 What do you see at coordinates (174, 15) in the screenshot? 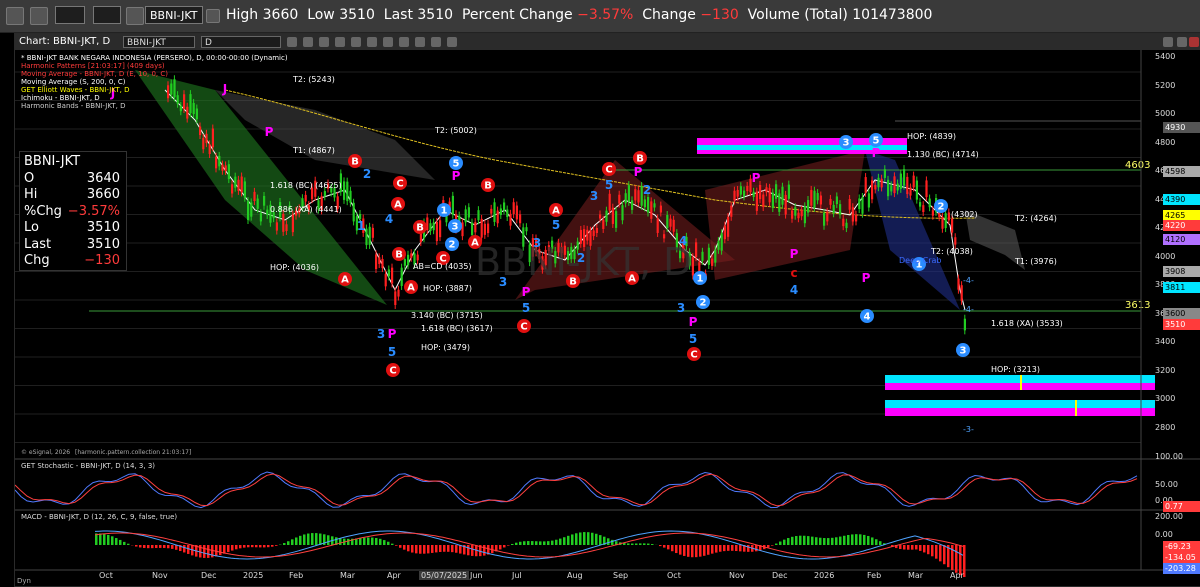
I see `symbol-input: BBNI-JKT` at bounding box center [174, 15].